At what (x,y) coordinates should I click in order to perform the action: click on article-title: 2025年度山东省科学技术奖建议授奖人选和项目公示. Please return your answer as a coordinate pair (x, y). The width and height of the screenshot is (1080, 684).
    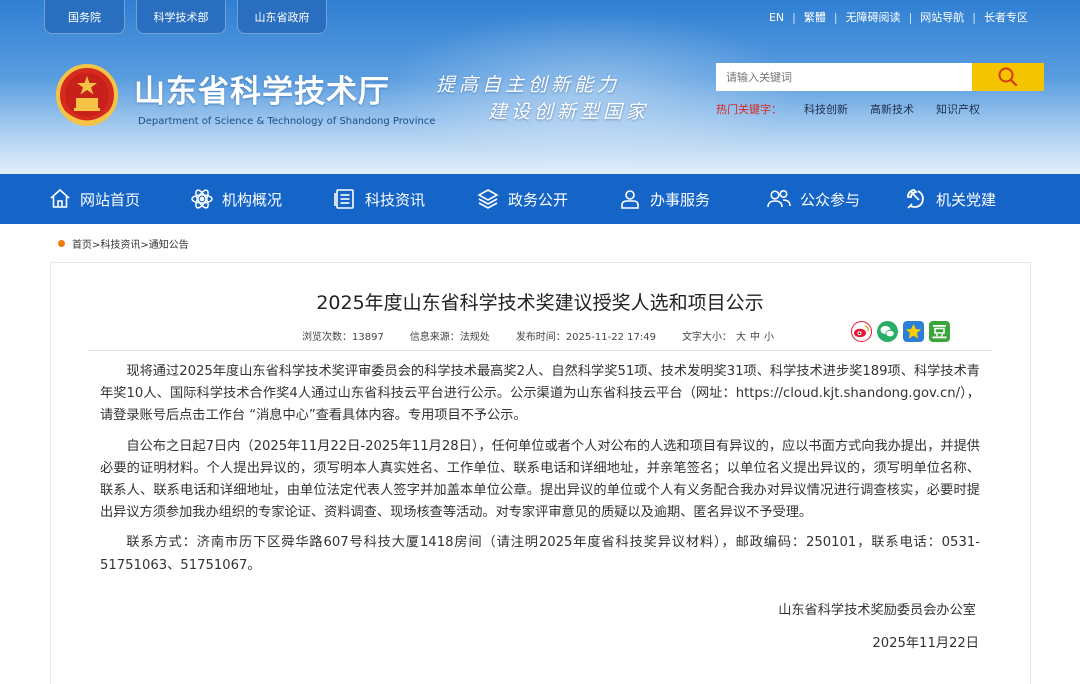
    Looking at the image, I should click on (540, 303).